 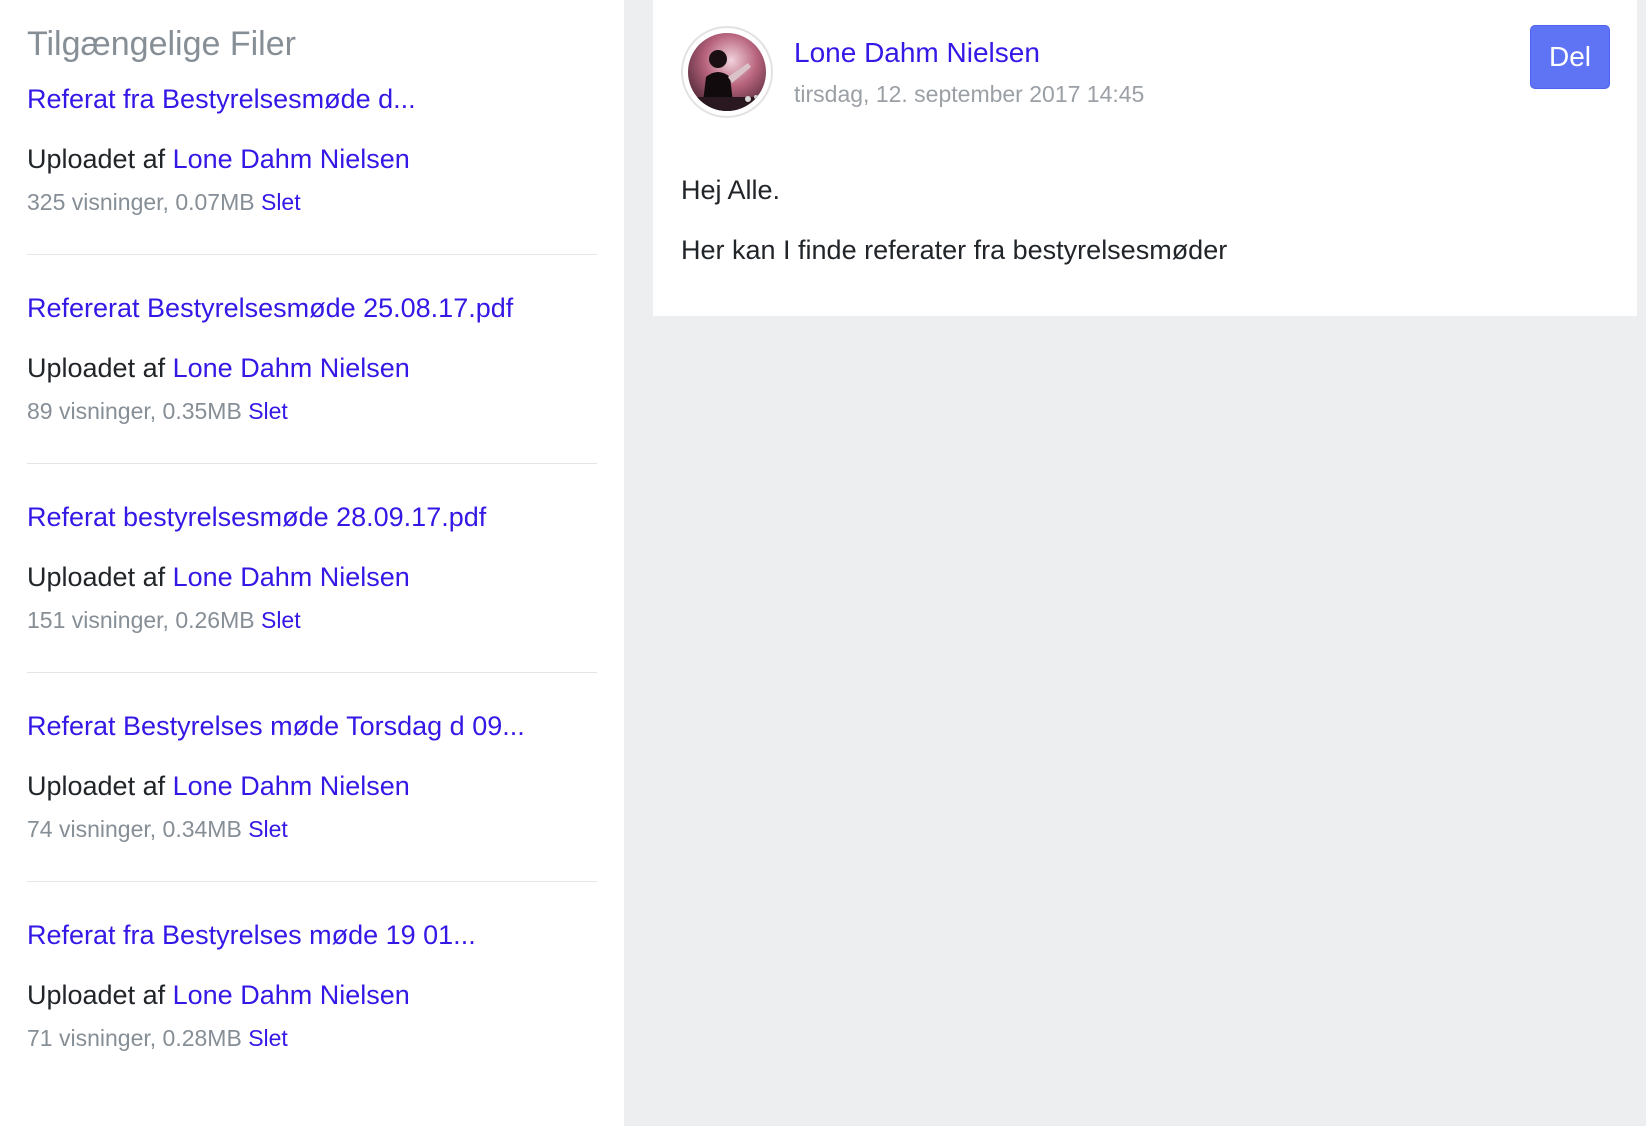 What do you see at coordinates (312, 202) in the screenshot?
I see `file-meta: 325 visninger, 0.07MB Slet` at bounding box center [312, 202].